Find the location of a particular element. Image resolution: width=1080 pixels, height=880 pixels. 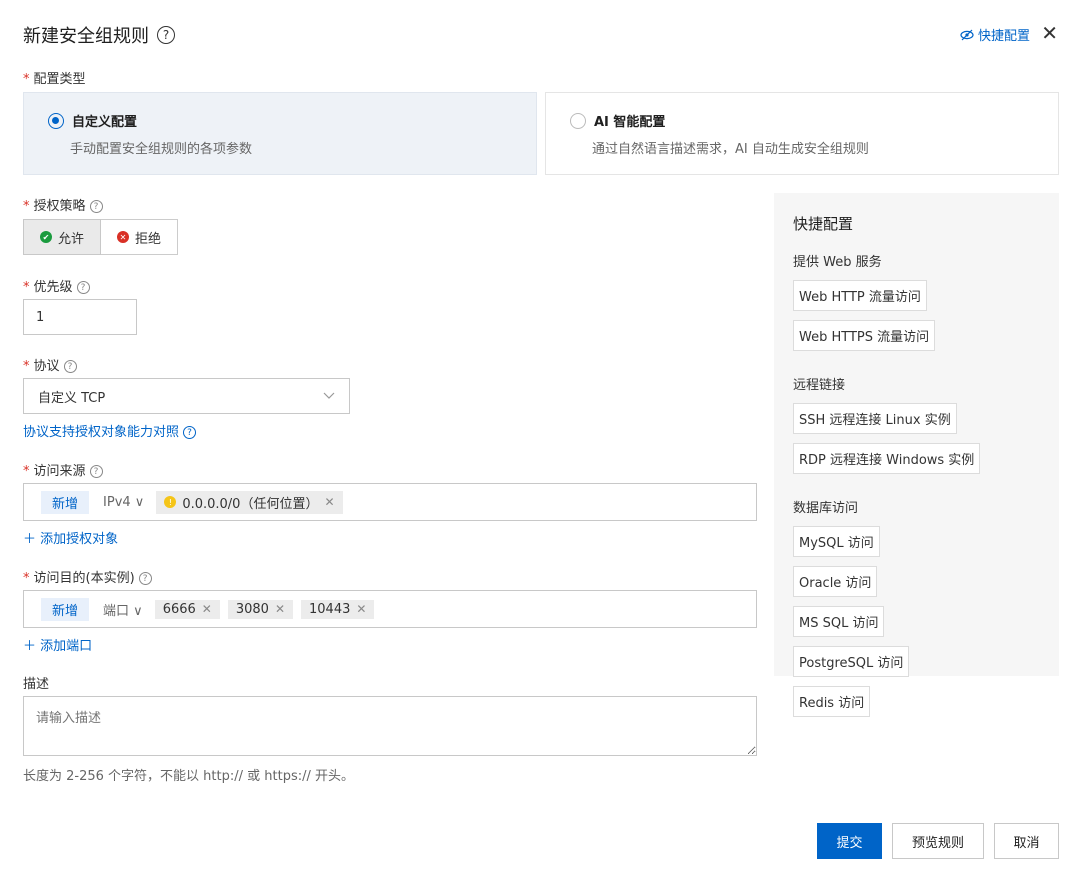

policy-deny-label: 拒绝 is located at coordinates (148, 239).